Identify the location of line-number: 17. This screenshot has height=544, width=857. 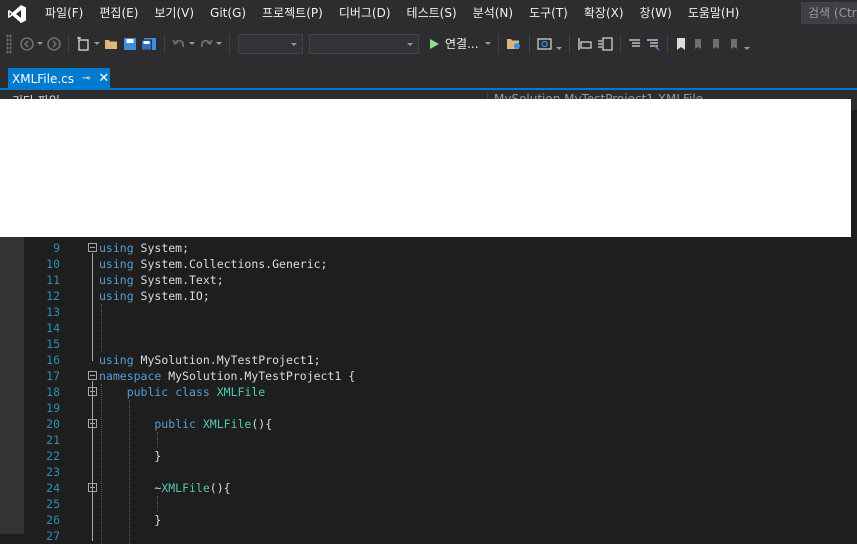
(53, 376).